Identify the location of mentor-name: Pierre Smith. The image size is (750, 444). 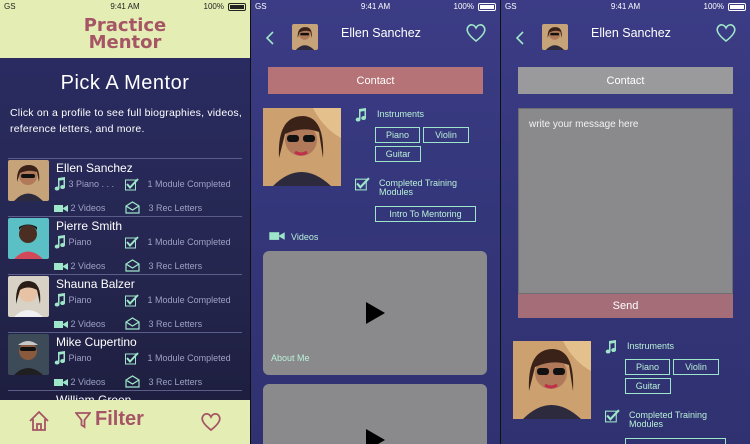
(89, 226).